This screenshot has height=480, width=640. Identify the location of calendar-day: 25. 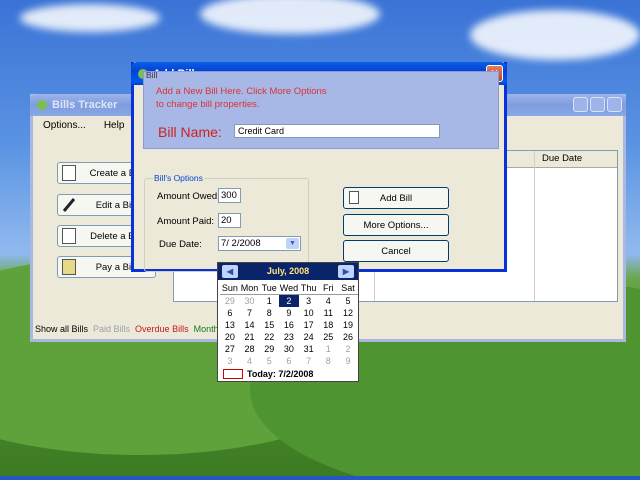
(328, 337).